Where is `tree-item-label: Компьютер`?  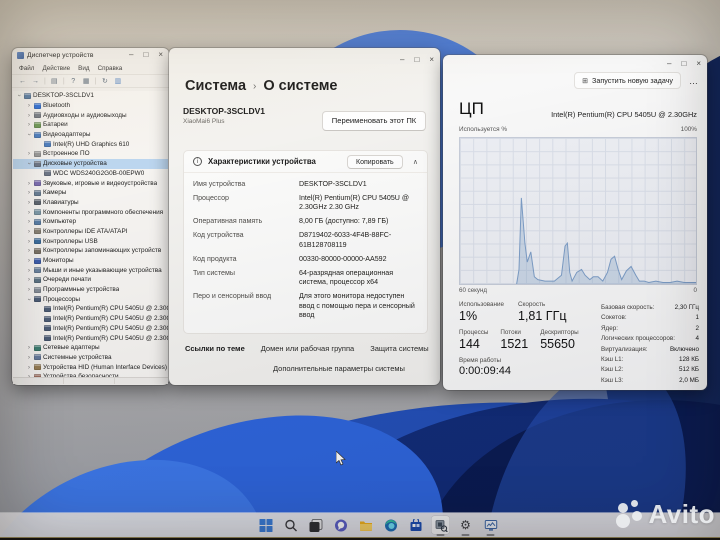
tree-item-label: Компьютер is located at coordinates (60, 222).